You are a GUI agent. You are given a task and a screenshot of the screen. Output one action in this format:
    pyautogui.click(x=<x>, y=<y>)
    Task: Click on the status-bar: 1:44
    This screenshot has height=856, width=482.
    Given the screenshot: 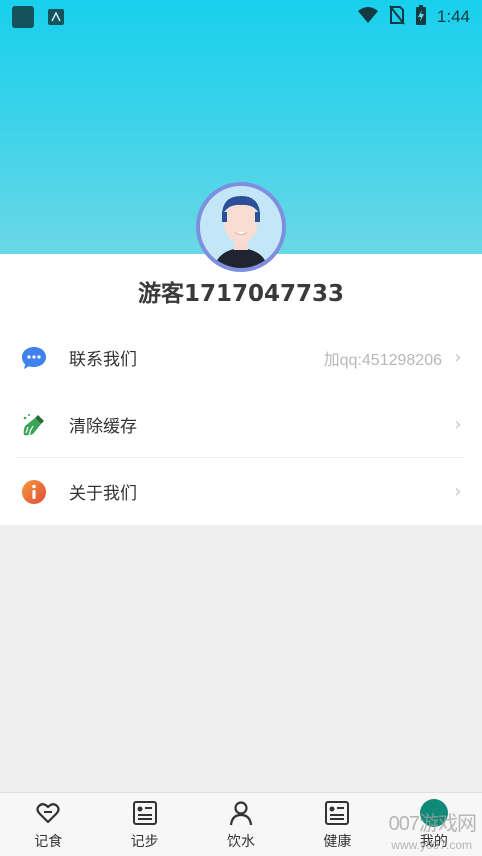 What is the action you would take?
    pyautogui.click(x=241, y=17)
    